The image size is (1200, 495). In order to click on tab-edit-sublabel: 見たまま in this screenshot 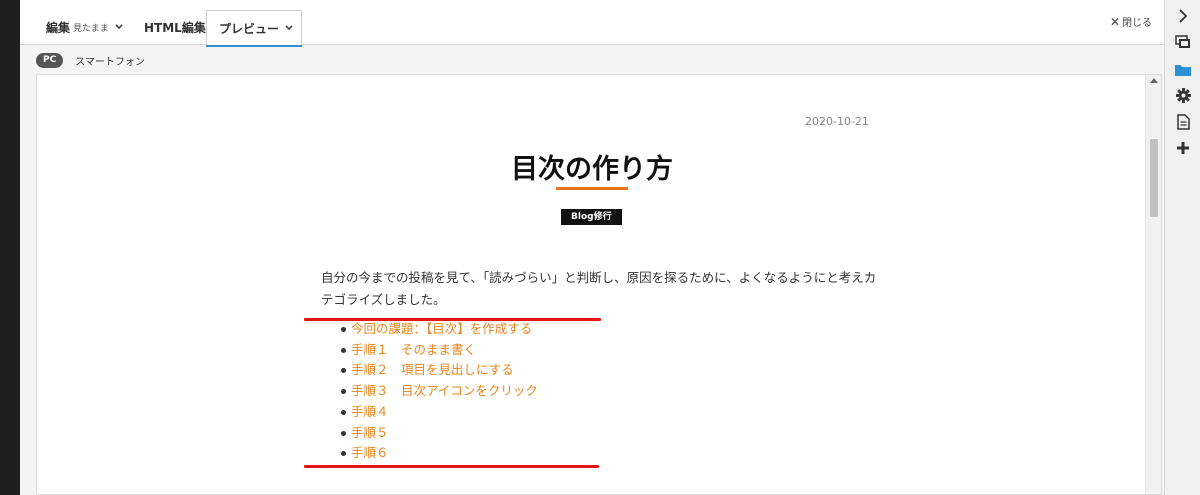, I will do `click(91, 29)`.